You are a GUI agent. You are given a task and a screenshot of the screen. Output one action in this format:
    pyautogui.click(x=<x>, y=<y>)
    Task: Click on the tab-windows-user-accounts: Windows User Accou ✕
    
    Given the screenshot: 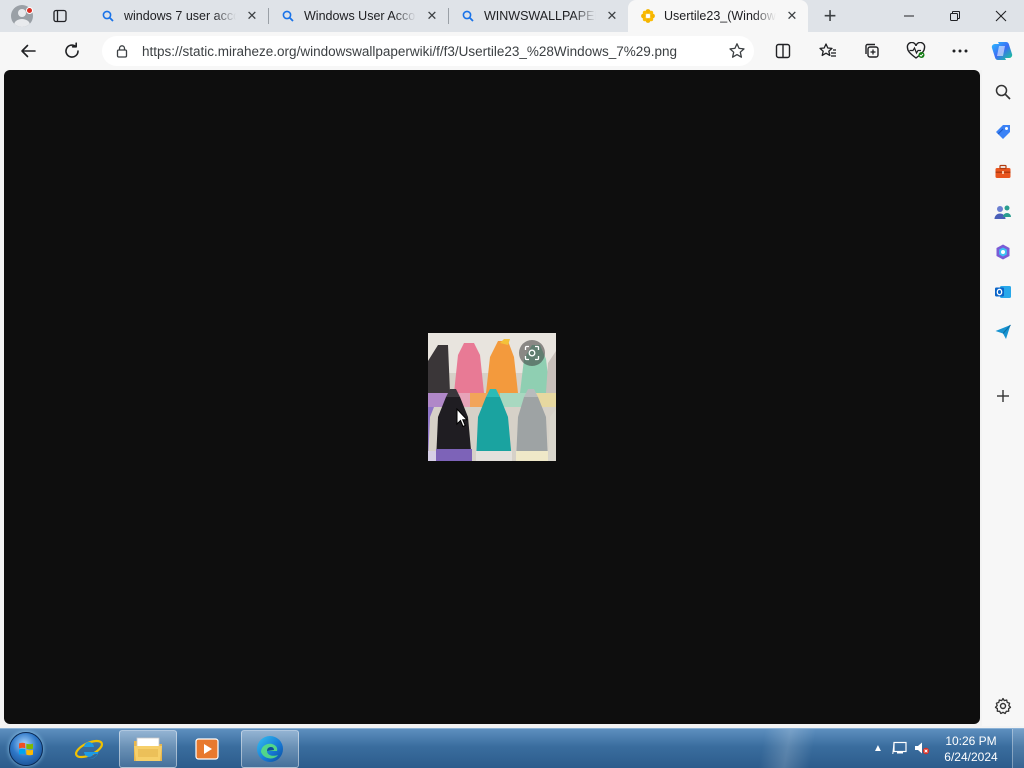 What is the action you would take?
    pyautogui.click(x=358, y=16)
    